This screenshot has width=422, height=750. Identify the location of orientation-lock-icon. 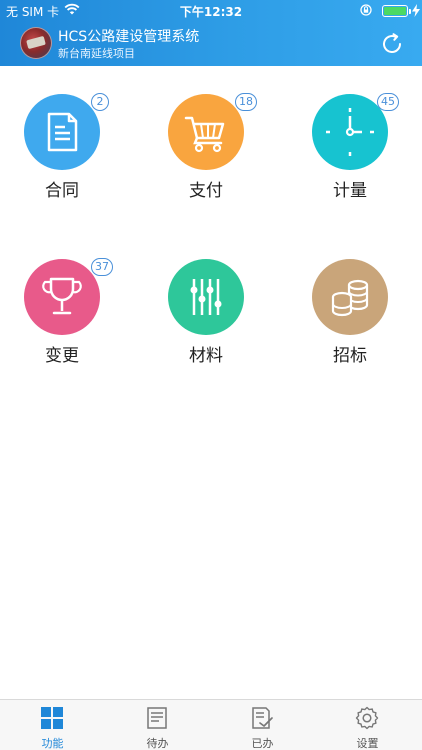
(366, 10).